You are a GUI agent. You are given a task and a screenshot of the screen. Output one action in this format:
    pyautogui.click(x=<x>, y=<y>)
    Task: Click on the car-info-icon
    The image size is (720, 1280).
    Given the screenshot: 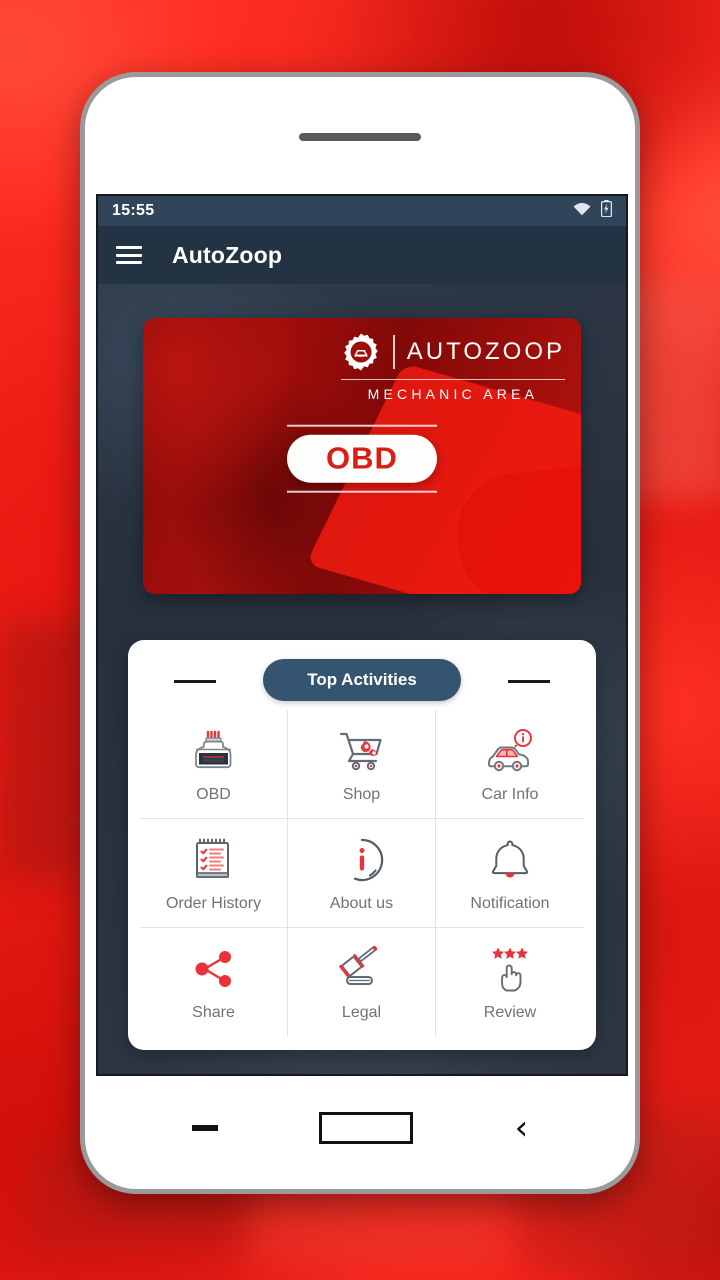 What is the action you would take?
    pyautogui.click(x=510, y=751)
    